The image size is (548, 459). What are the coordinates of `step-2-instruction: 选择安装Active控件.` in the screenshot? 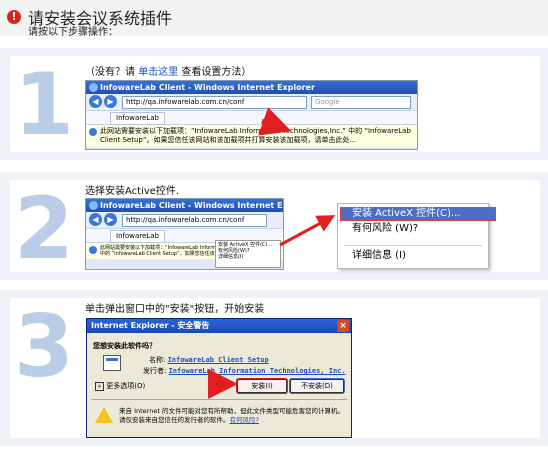 It's located at (132, 191).